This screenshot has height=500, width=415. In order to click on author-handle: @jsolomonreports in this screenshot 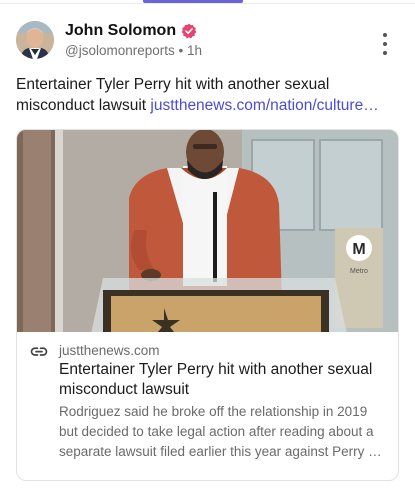, I will do `click(120, 50)`.